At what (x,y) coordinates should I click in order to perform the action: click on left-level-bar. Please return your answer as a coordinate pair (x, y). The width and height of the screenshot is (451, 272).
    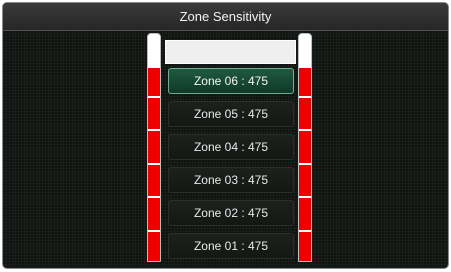
    Looking at the image, I should click on (154, 147).